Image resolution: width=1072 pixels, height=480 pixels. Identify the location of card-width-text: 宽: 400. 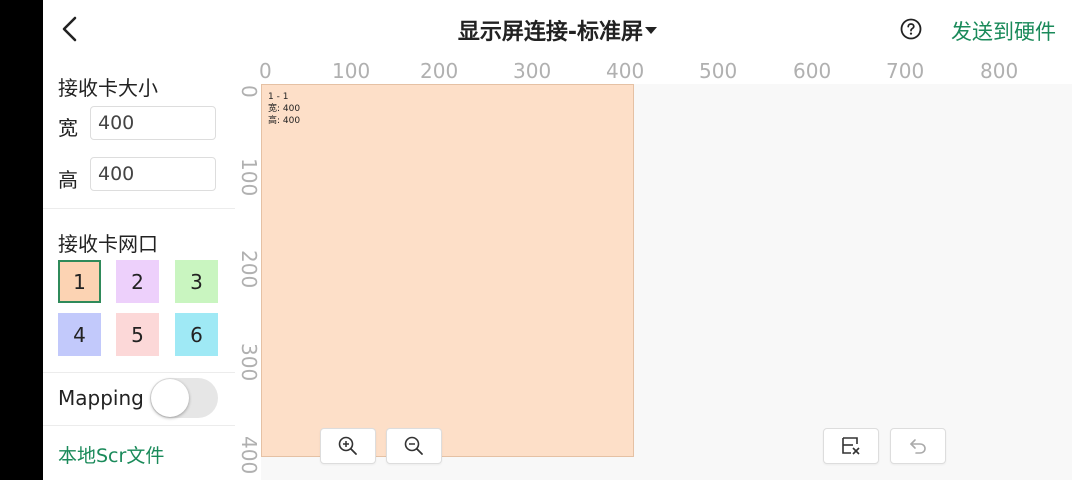
(284, 109).